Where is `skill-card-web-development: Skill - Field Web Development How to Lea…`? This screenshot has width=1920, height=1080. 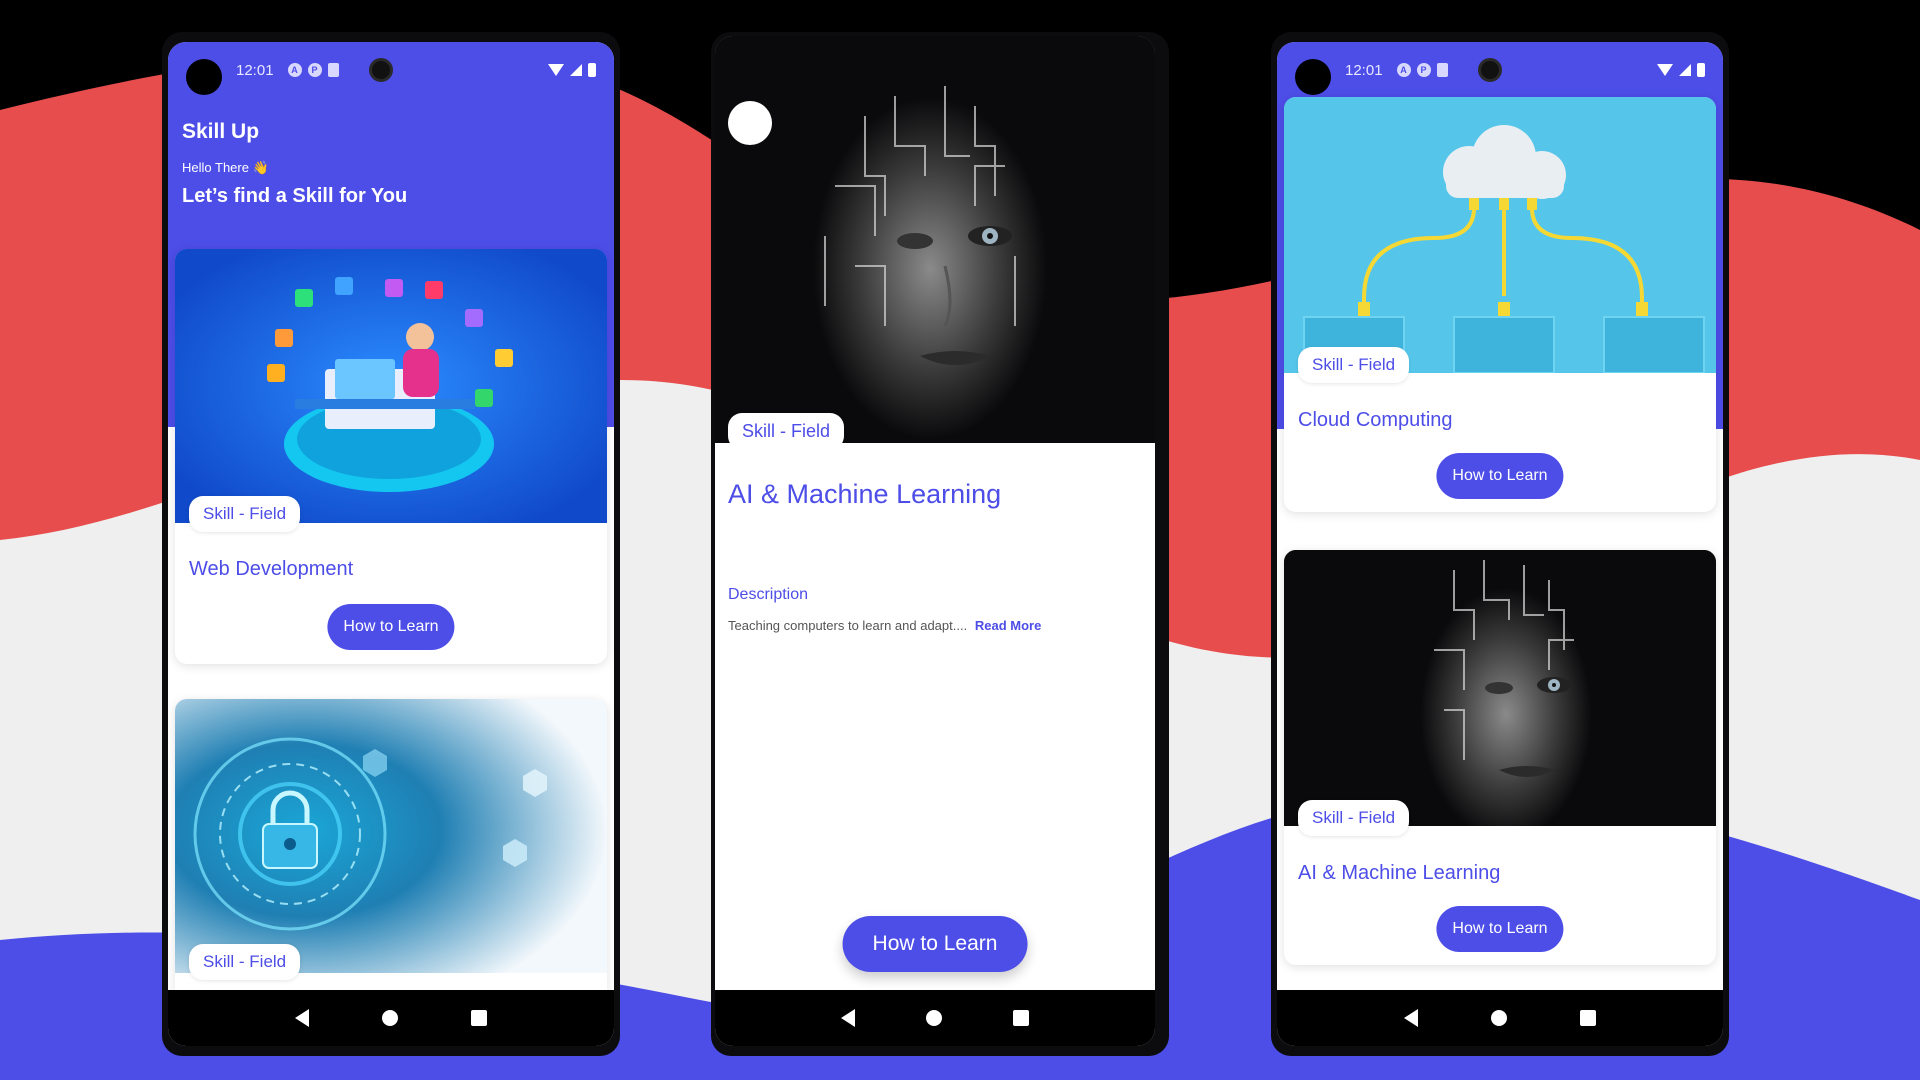 skill-card-web-development: Skill - Field Web Development How to Lea… is located at coordinates (391, 456).